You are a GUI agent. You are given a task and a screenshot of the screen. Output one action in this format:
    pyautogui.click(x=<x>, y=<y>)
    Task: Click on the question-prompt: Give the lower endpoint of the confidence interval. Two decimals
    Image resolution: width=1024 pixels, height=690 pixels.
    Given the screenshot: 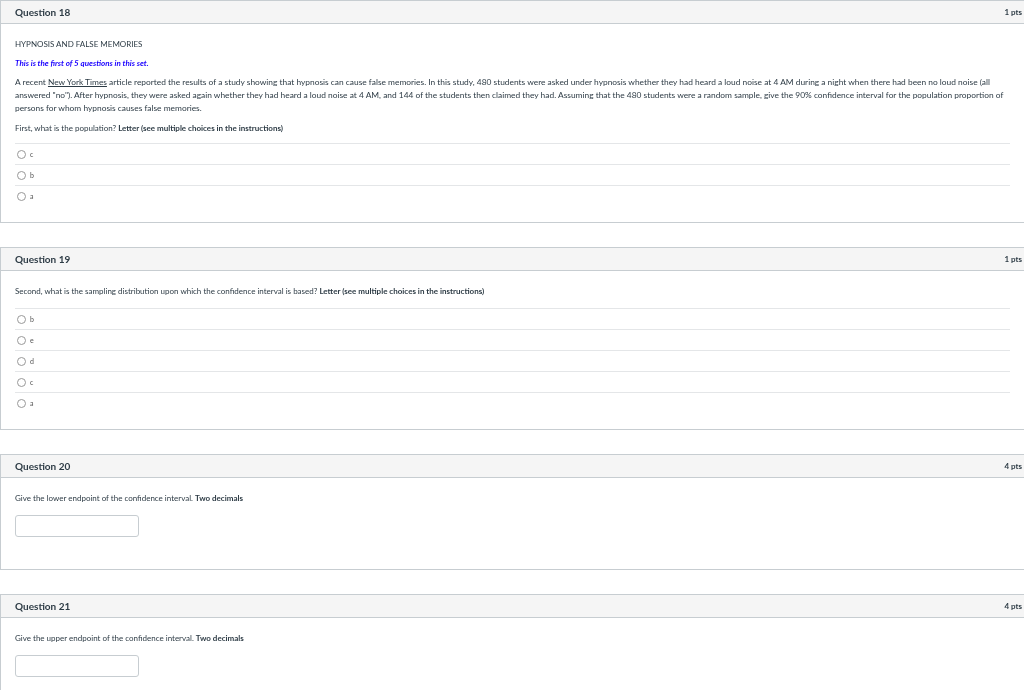 What is the action you would take?
    pyautogui.click(x=129, y=498)
    